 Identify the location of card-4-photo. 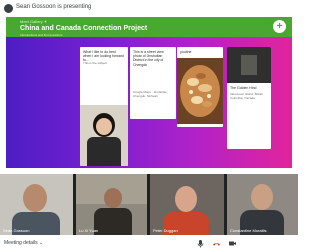
(249, 65).